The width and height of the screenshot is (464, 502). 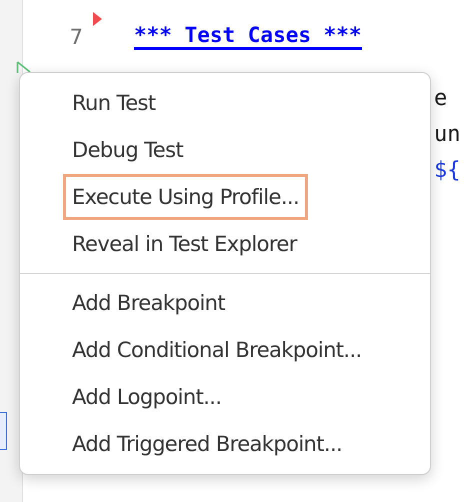 I want to click on menu-item: Debug Test, so click(x=128, y=150).